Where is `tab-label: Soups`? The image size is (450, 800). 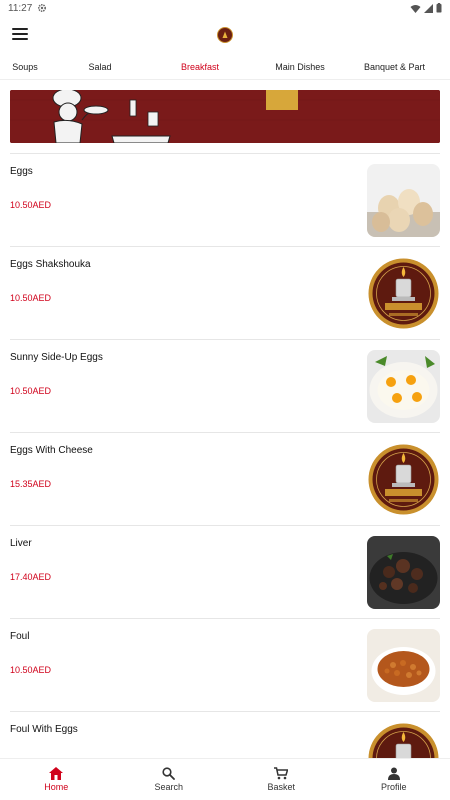 tab-label: Soups is located at coordinates (25, 67).